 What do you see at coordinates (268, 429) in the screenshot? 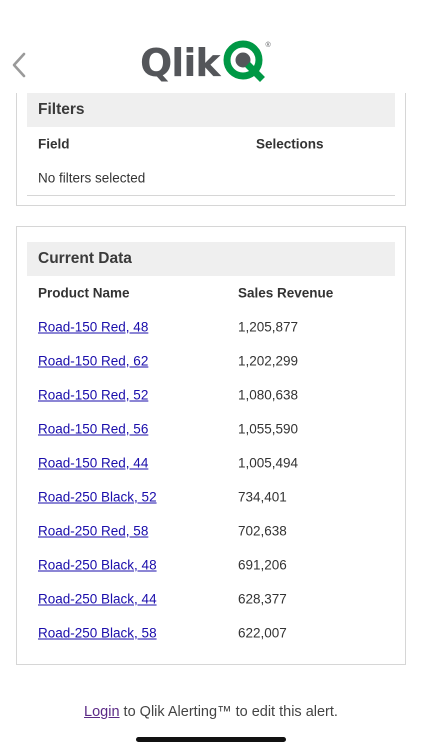
I see `sales-revenue-value: 1,055,590` at bounding box center [268, 429].